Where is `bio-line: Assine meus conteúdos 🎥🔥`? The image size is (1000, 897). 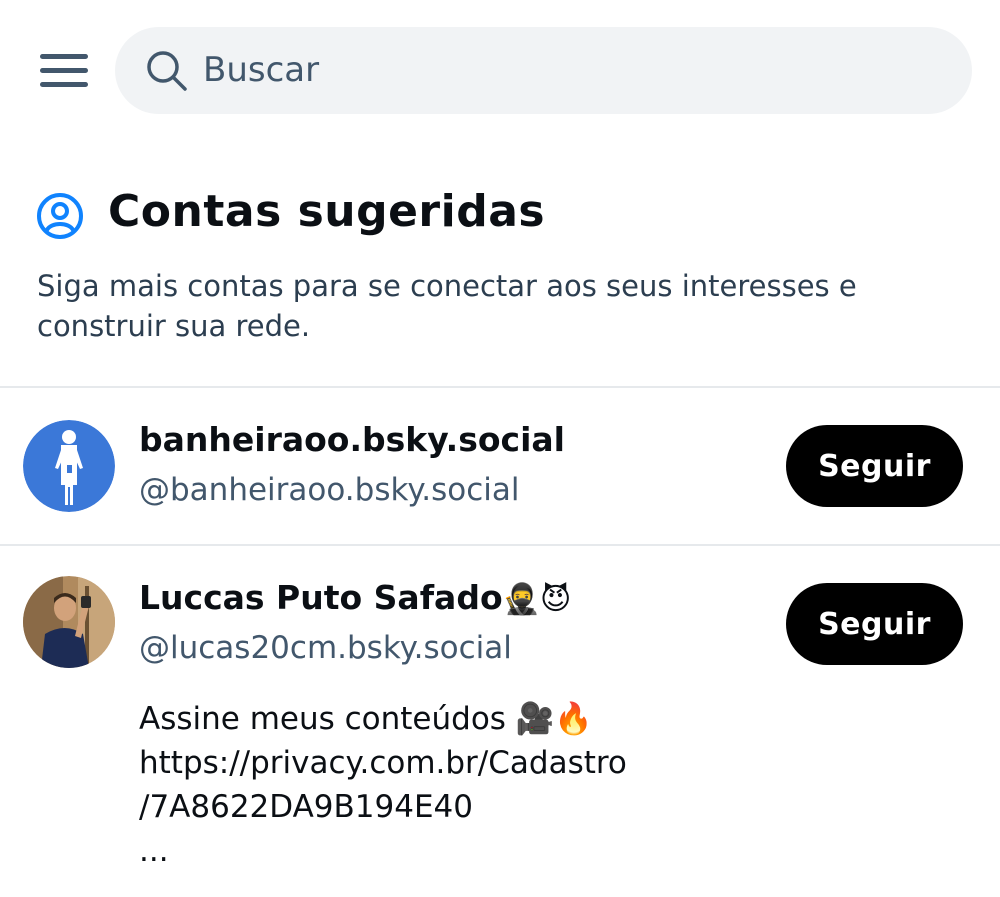
bio-line: Assine meus conteúdos 🎥🔥 is located at coordinates (366, 719).